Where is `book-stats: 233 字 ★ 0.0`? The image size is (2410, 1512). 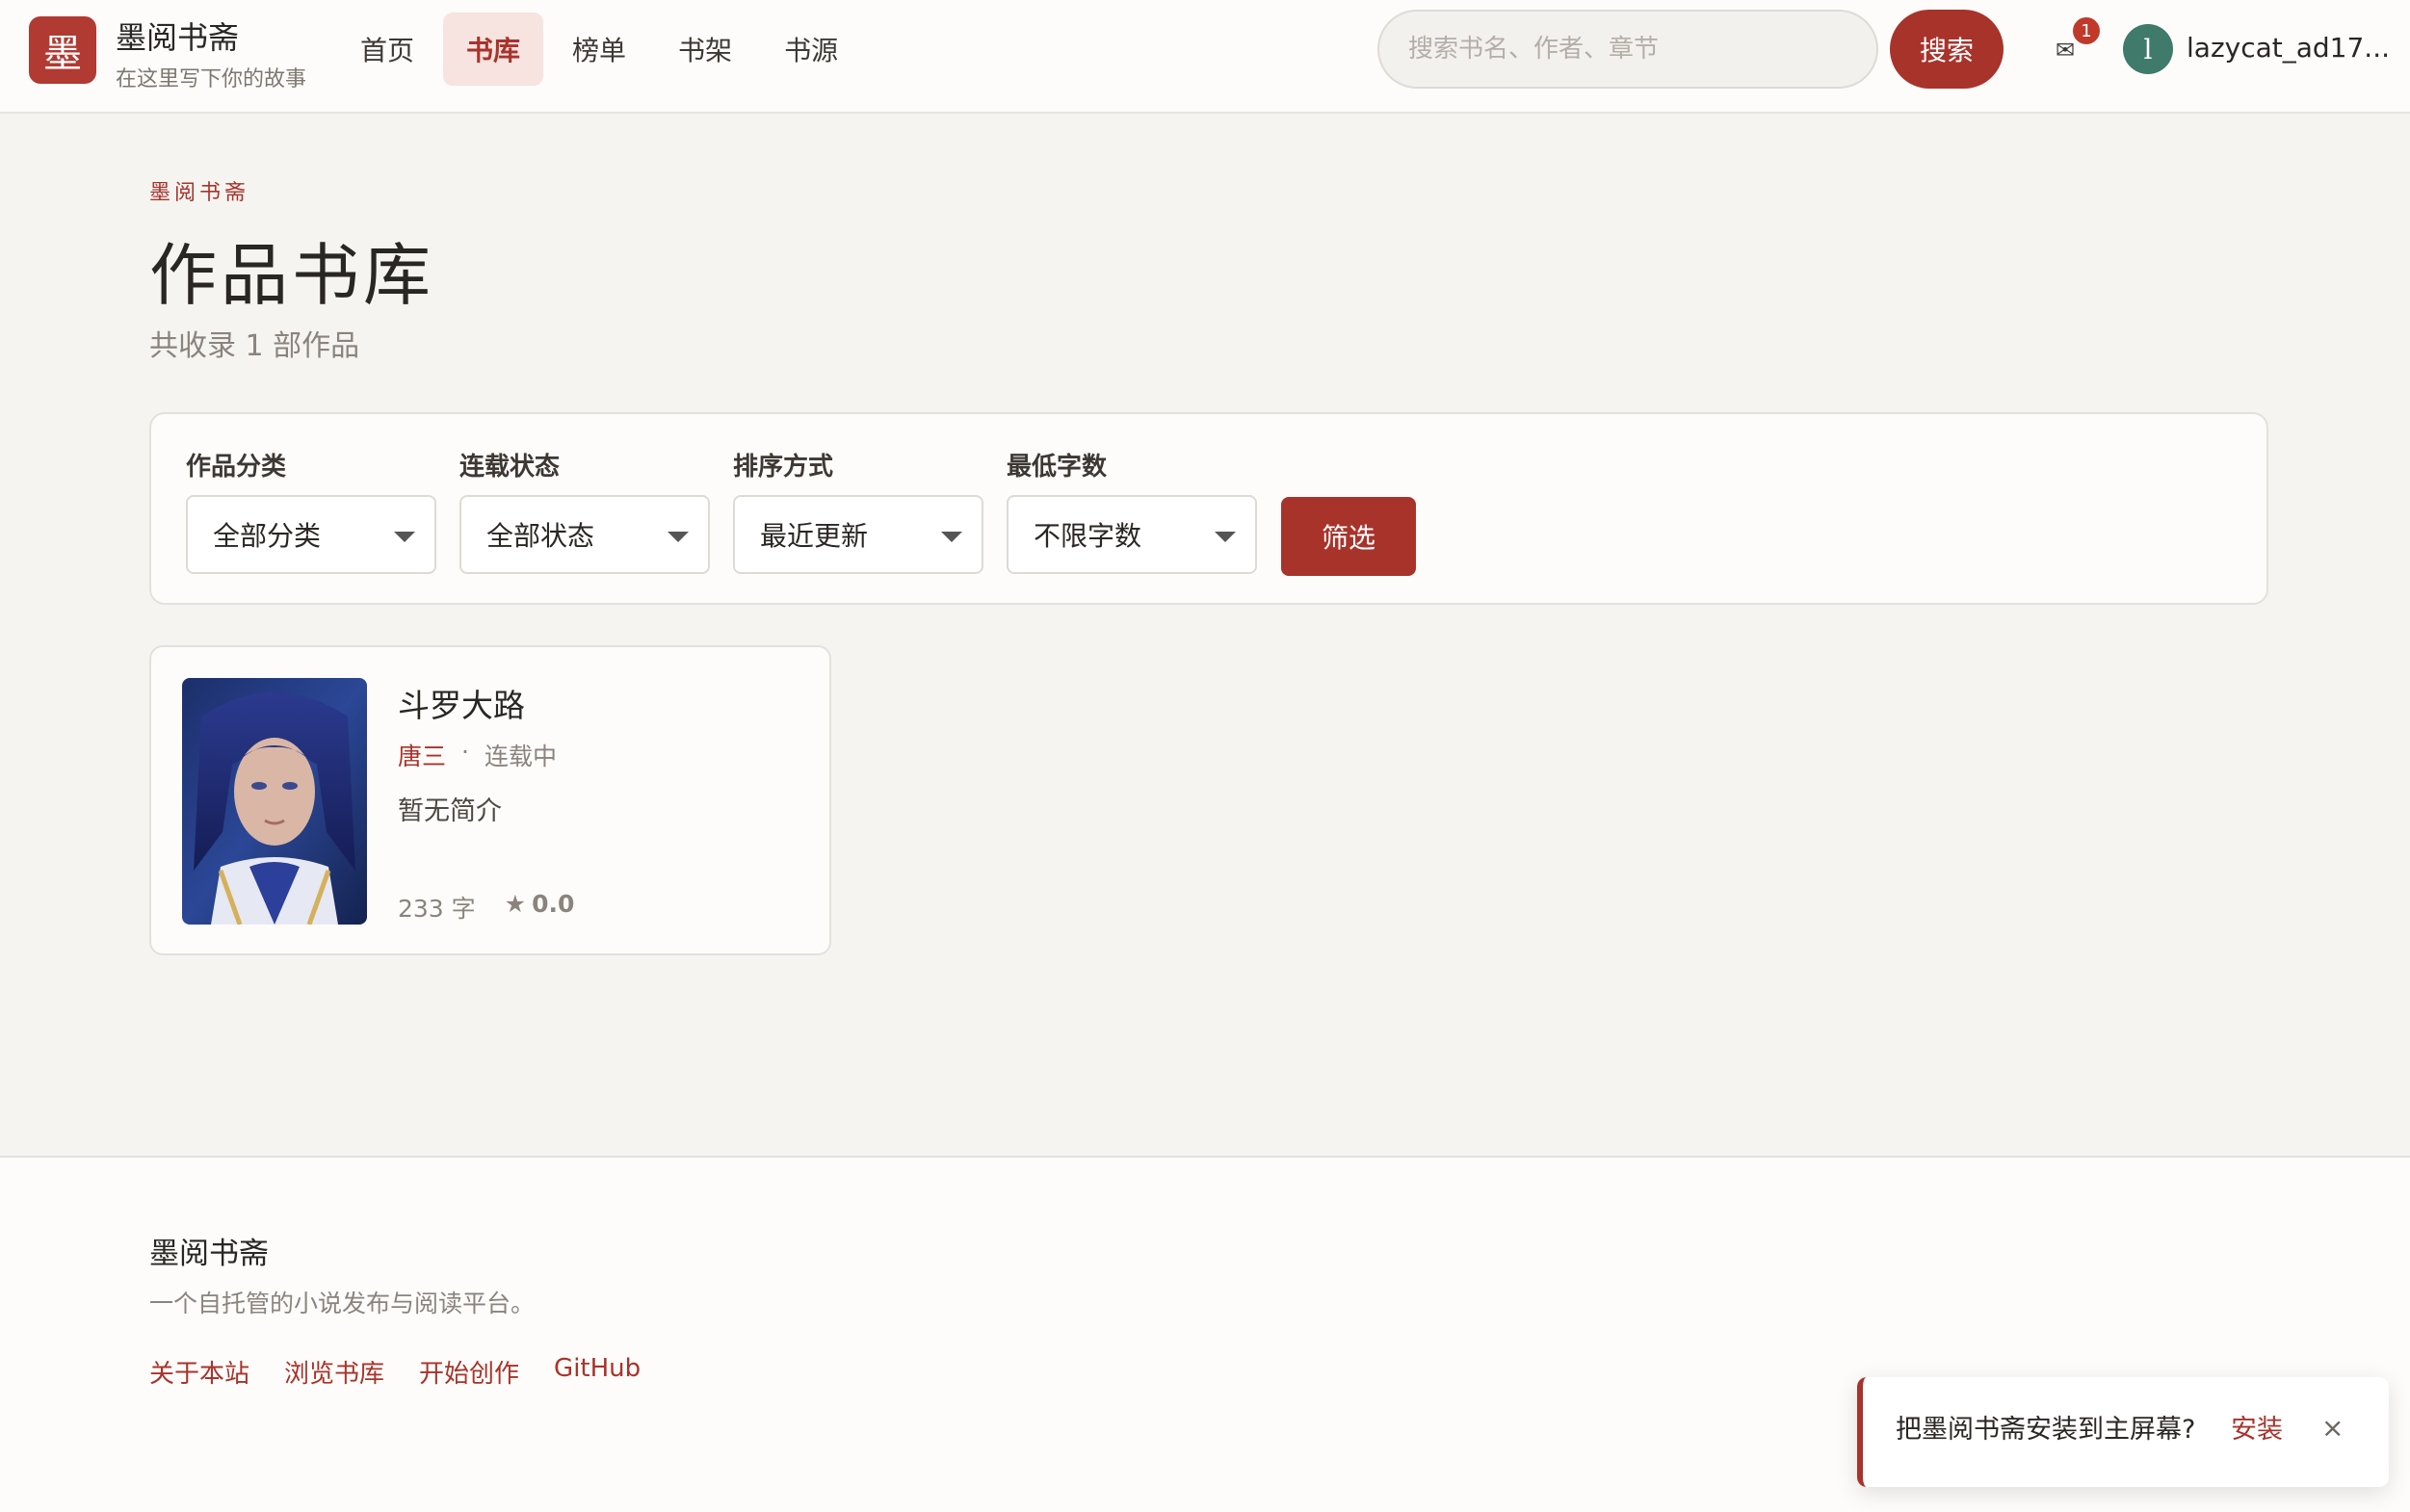 book-stats: 233 字 ★ 0.0 is located at coordinates (486, 907).